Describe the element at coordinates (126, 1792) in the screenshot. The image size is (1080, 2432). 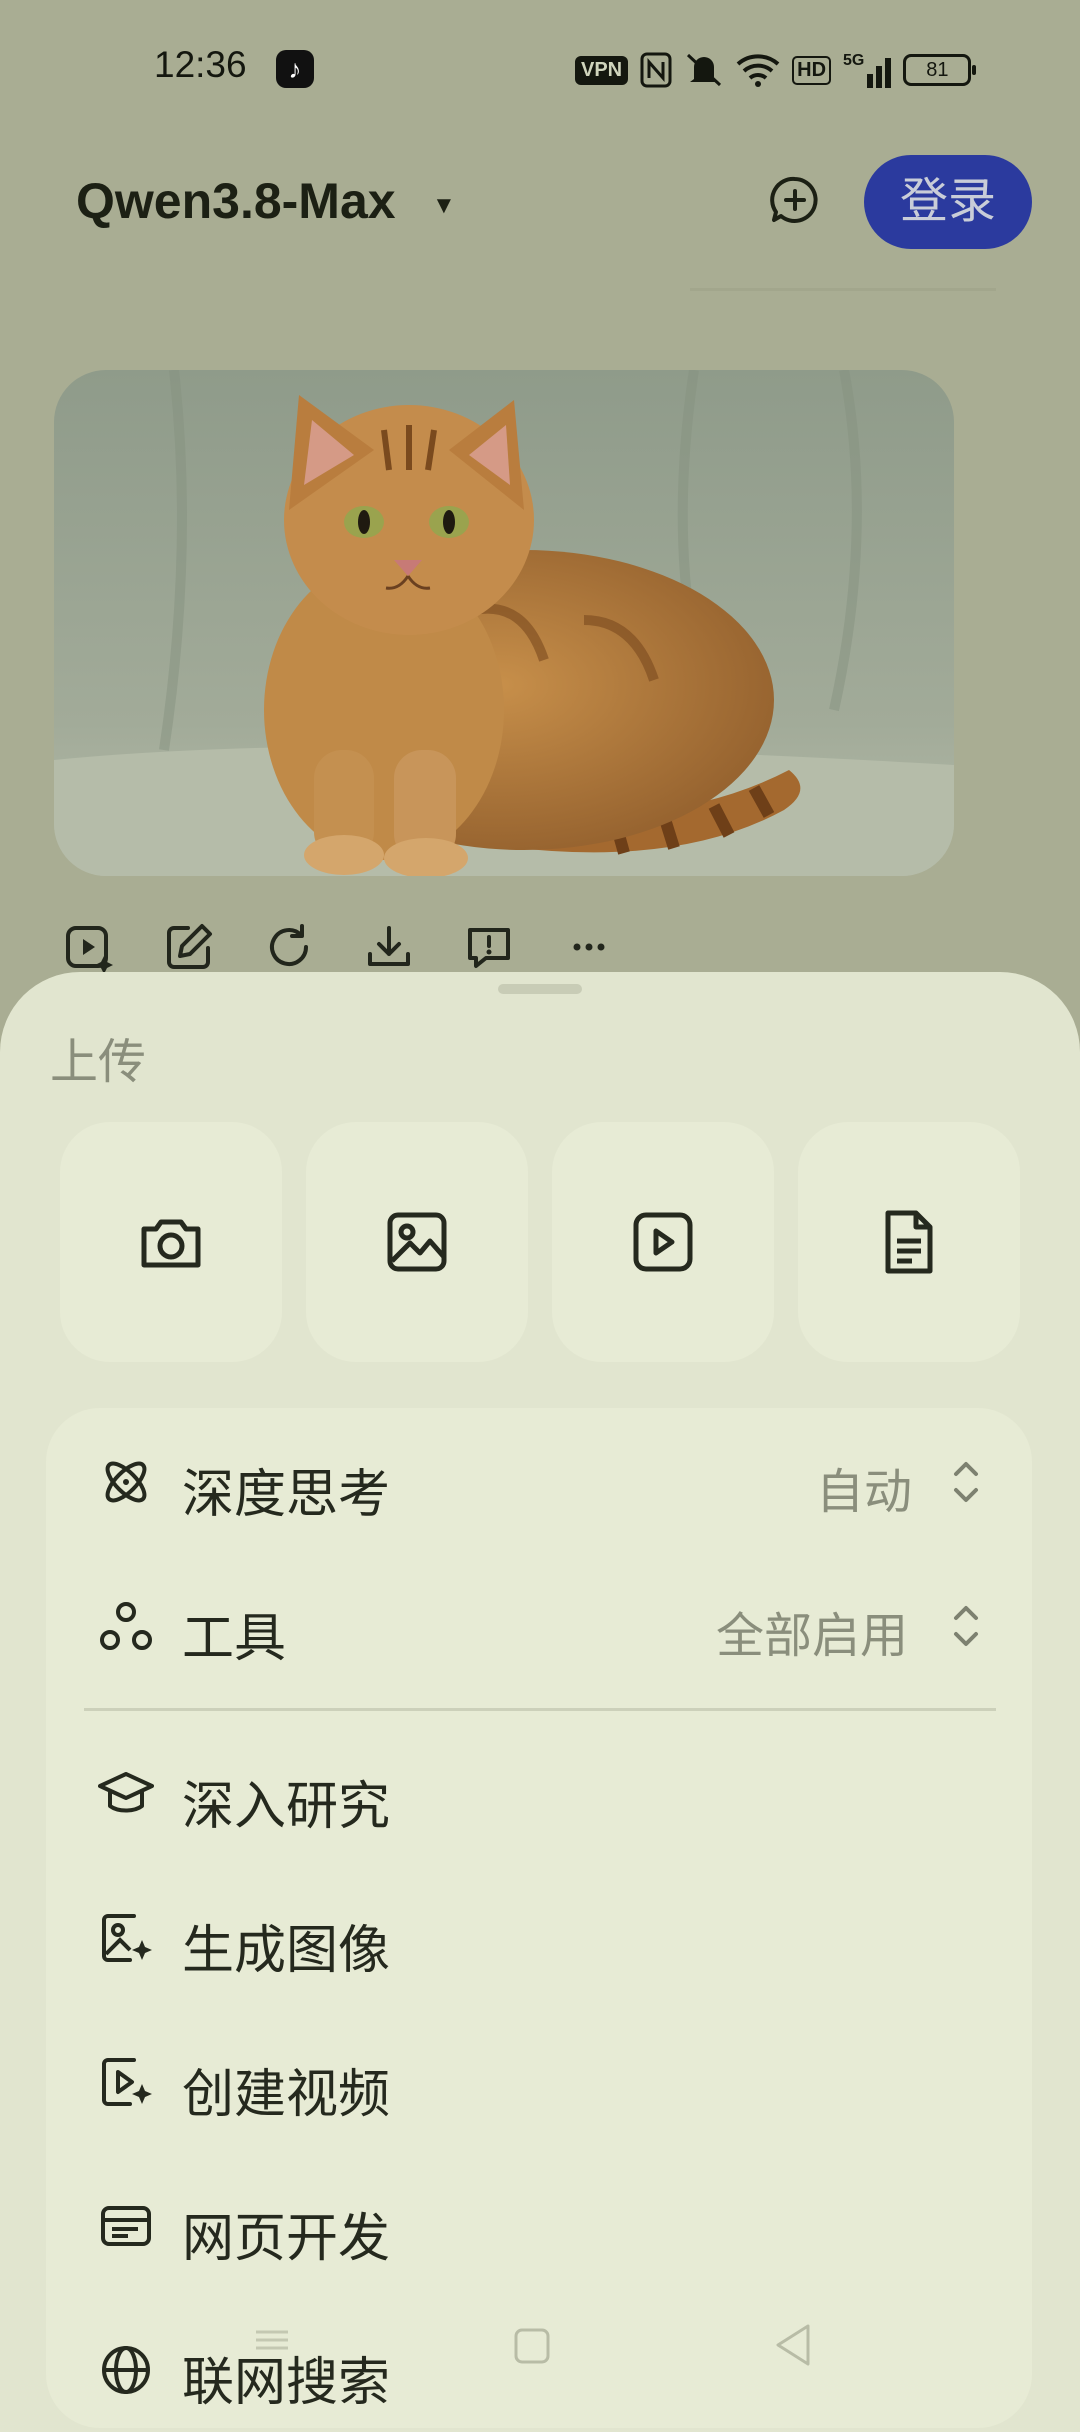
I see `graduation-cap-icon` at that location.